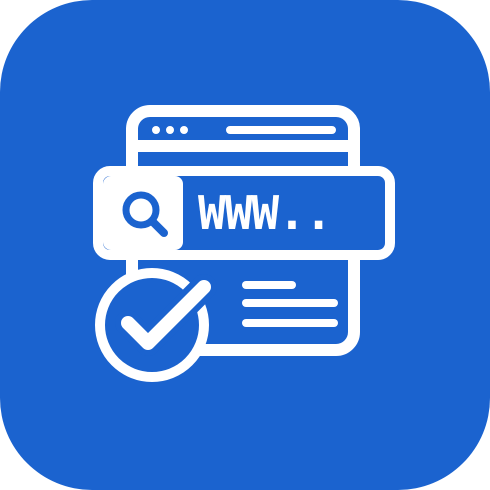 Image resolution: width=490 pixels, height=490 pixels. I want to click on url-text: WWW.., so click(265, 213).